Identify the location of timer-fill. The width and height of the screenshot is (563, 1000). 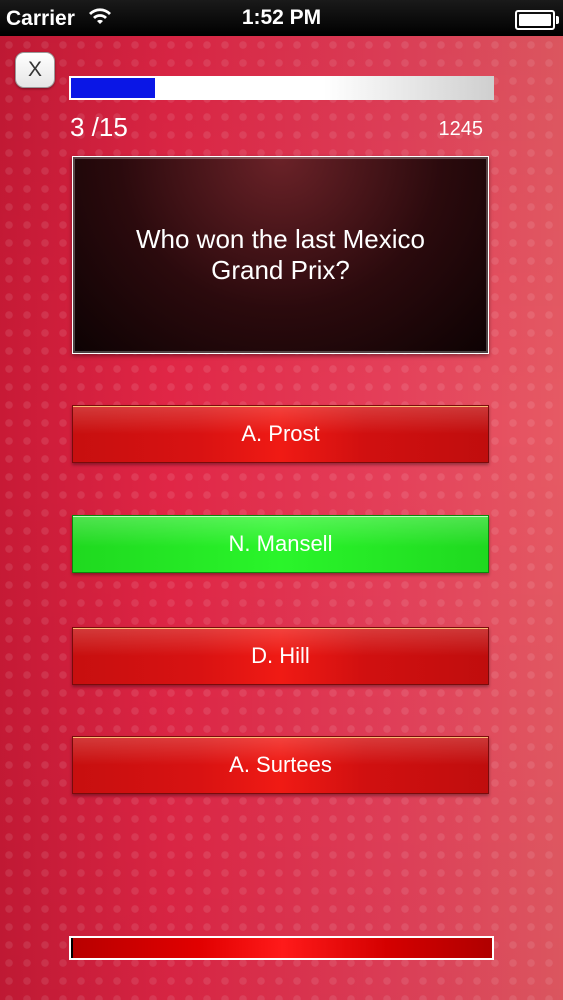
(281, 948).